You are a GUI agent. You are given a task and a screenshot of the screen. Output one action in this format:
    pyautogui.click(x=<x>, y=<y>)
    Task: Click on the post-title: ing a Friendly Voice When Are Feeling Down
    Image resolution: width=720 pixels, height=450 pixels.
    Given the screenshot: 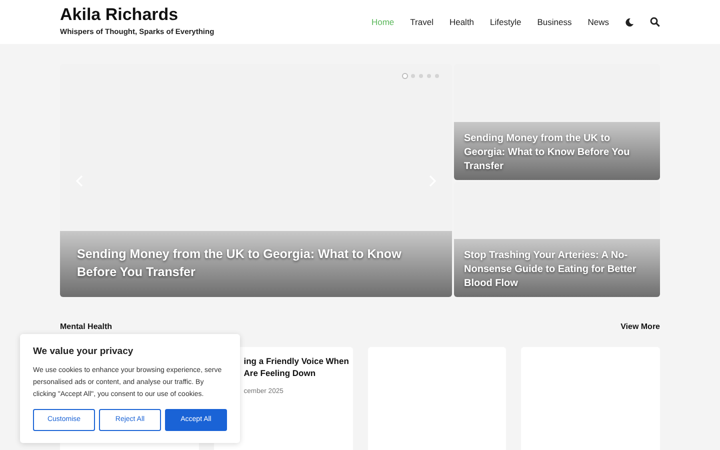 What is the action you would take?
    pyautogui.click(x=298, y=367)
    